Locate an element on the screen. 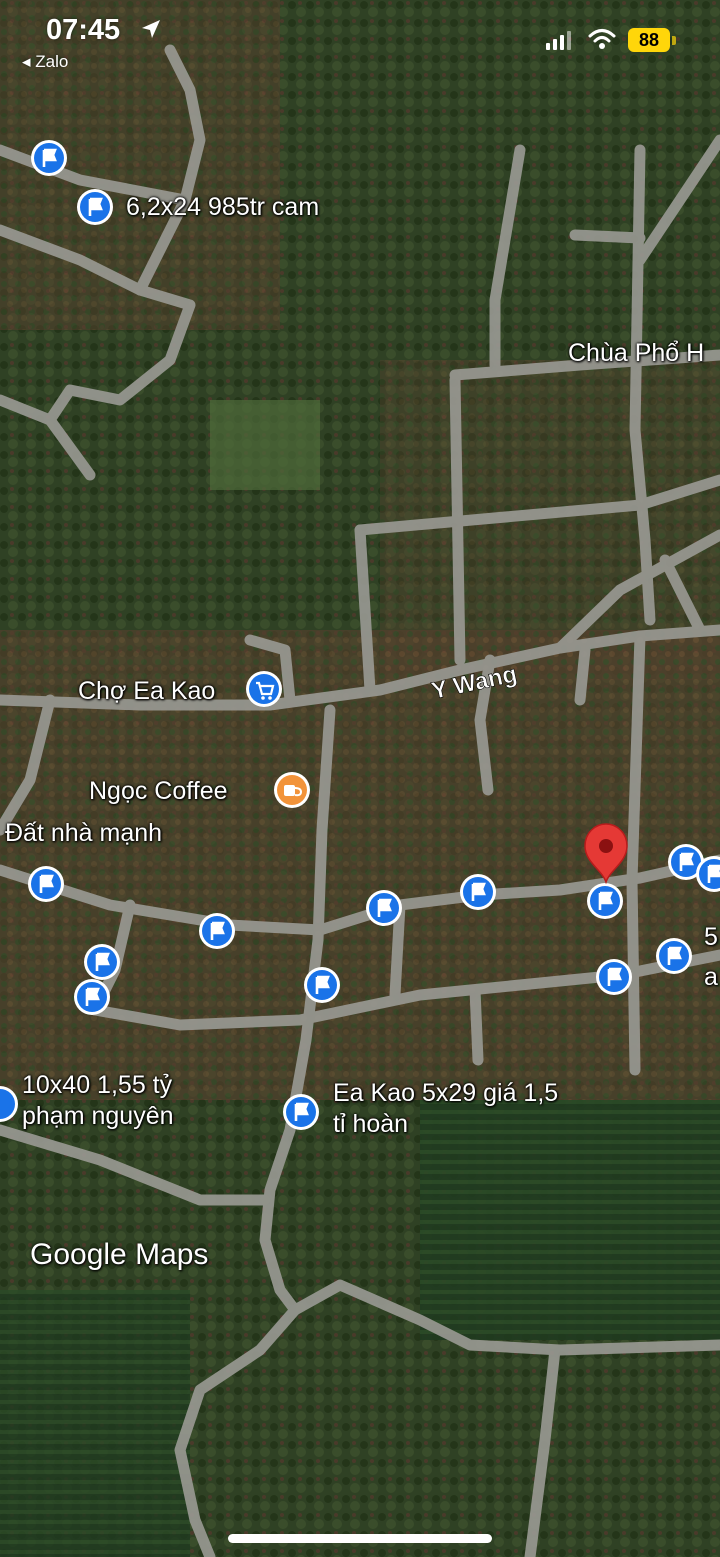 The image size is (720, 1557). saved-place-label: 6,2x24 985tr cam is located at coordinates (222, 207).